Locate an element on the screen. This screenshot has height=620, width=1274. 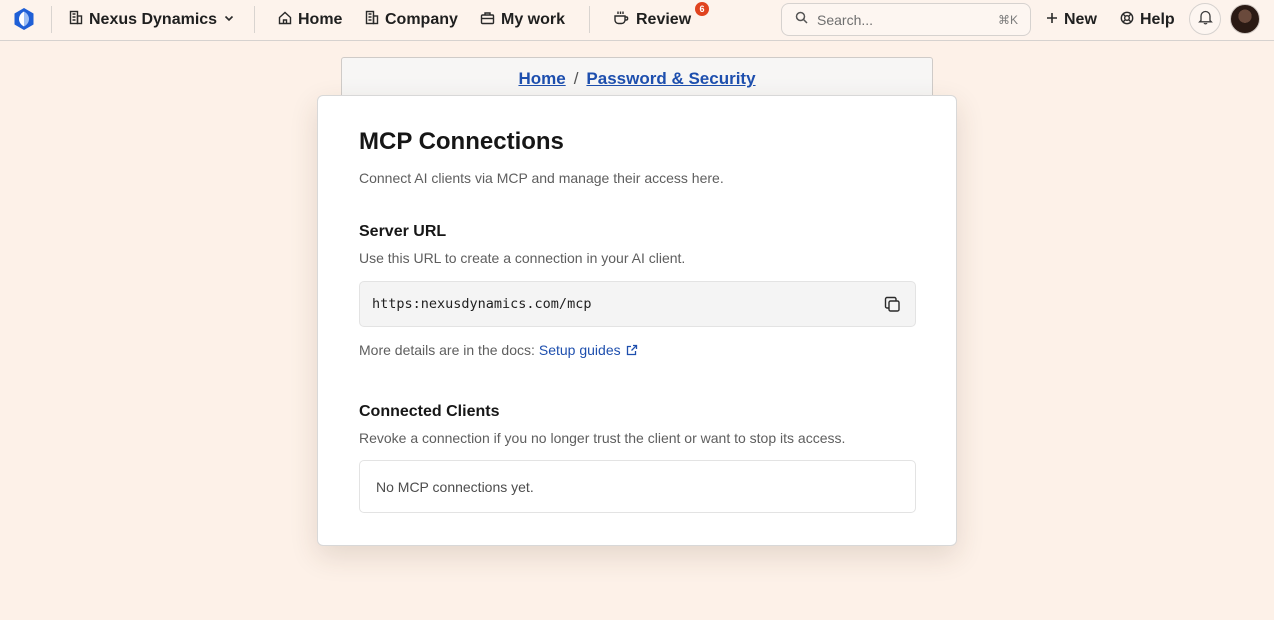
notifications-button is located at coordinates (1205, 19).